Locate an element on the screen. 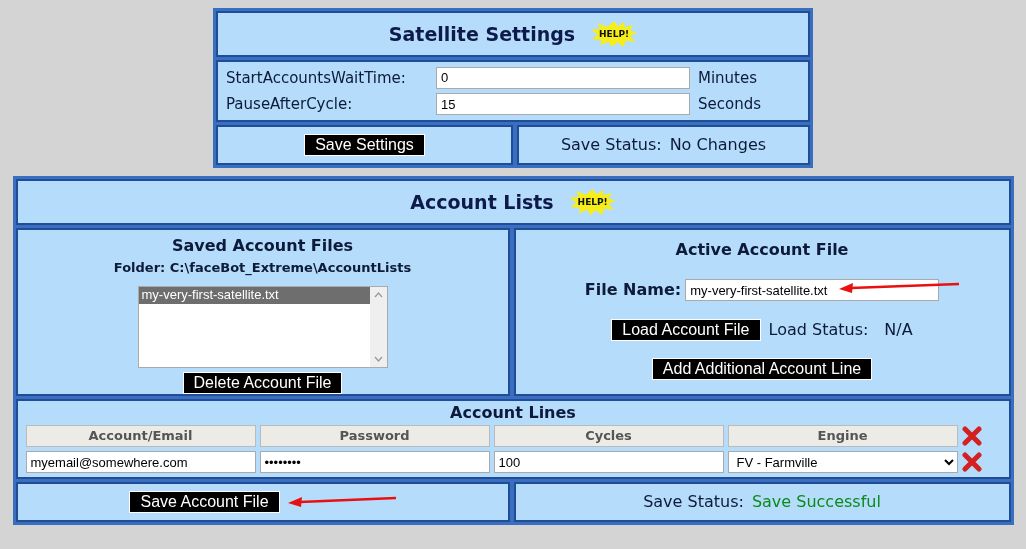 Image resolution: width=1026 pixels, height=549 pixels. panel-title: Satellite Settings is located at coordinates (482, 34).